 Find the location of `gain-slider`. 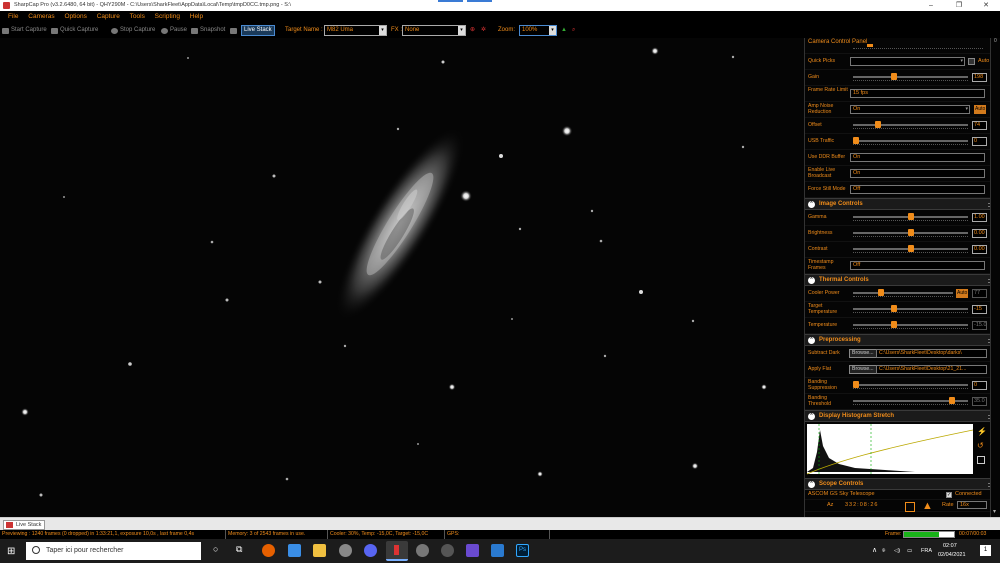

gain-slider is located at coordinates (910, 76).